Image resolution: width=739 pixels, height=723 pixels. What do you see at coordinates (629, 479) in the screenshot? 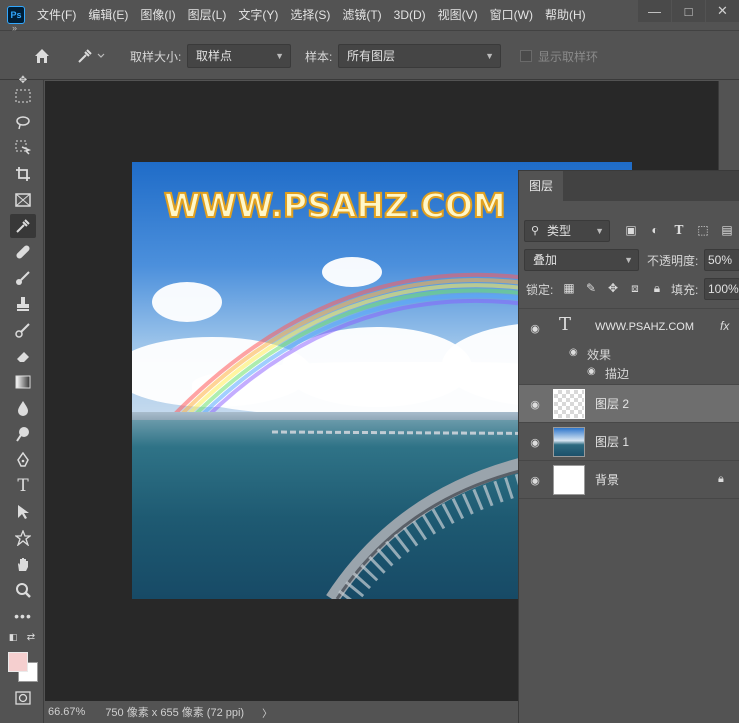
I see `layer-row: ◉ 背景 🔒︎` at bounding box center [629, 479].